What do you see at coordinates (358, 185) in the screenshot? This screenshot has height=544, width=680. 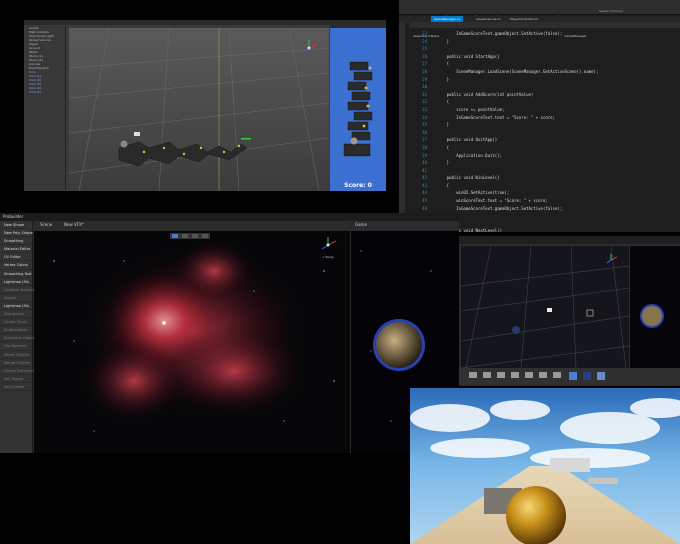 I see `score-label: Score: 0` at bounding box center [358, 185].